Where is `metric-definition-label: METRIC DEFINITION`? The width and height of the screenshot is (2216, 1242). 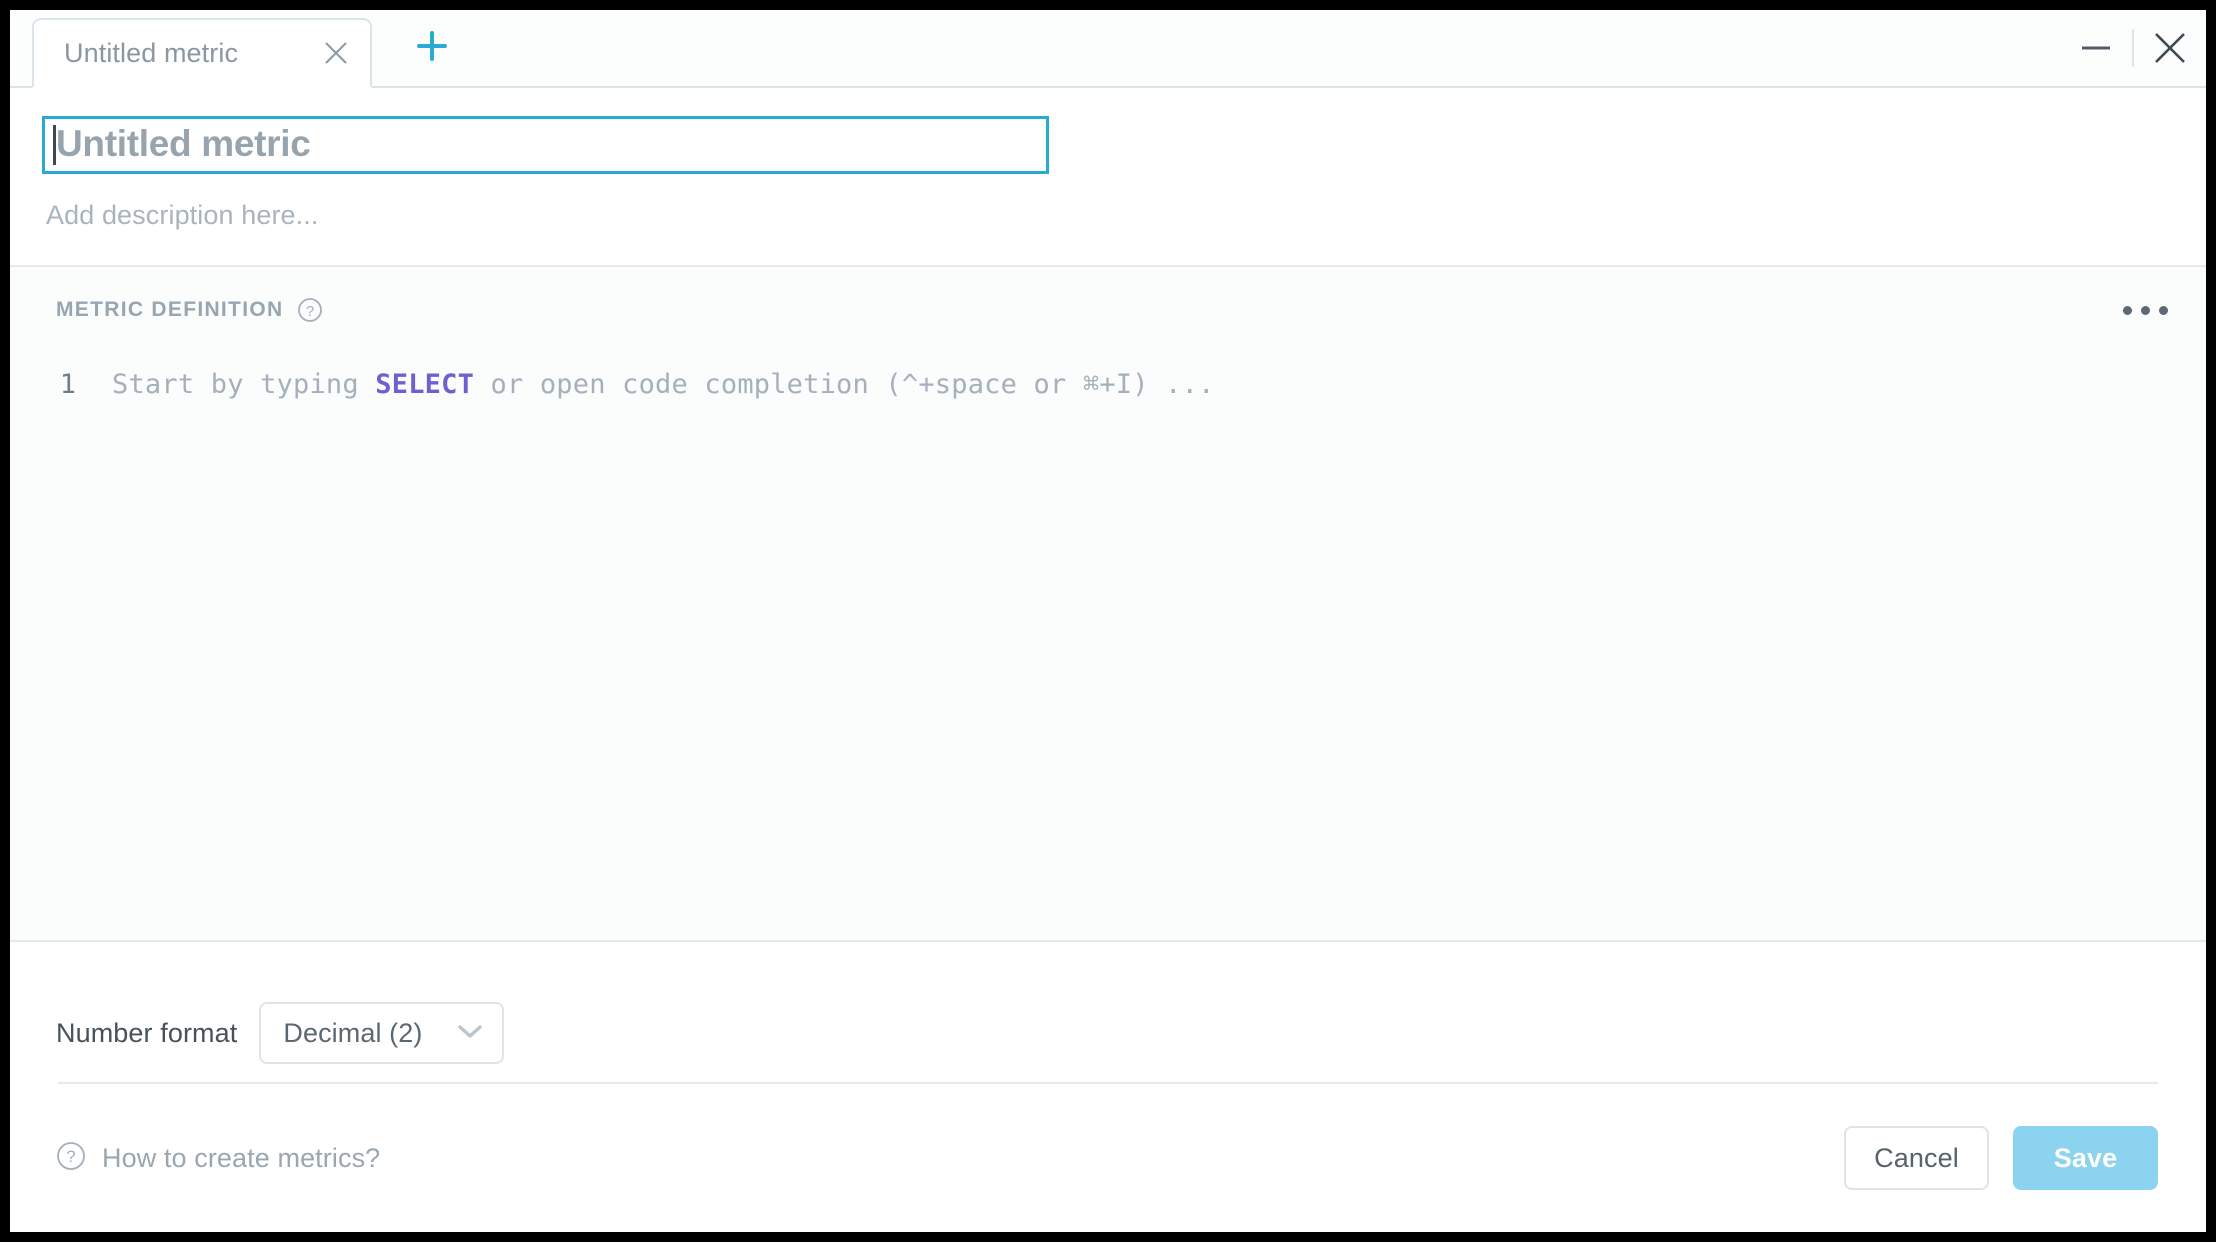 metric-definition-label: METRIC DEFINITION is located at coordinates (170, 309).